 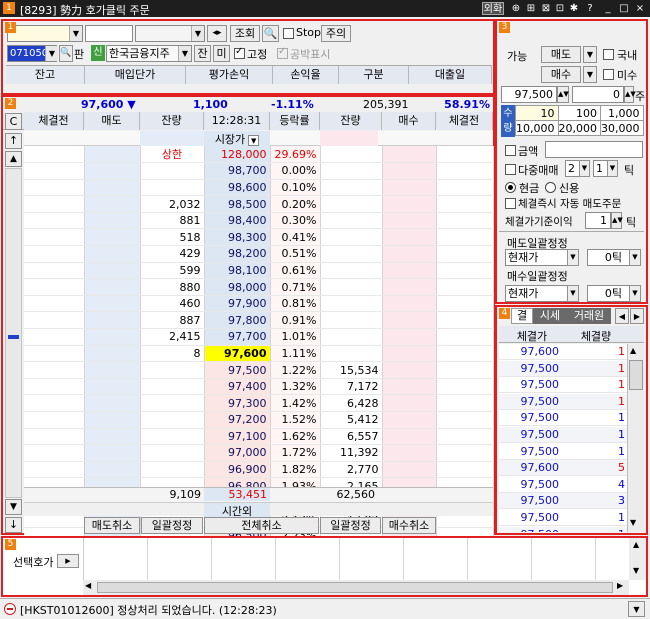 What do you see at coordinates (259, 453) in the screenshot?
I see `orderbook-row: 97,000 1.72% 11,392` at bounding box center [259, 453].